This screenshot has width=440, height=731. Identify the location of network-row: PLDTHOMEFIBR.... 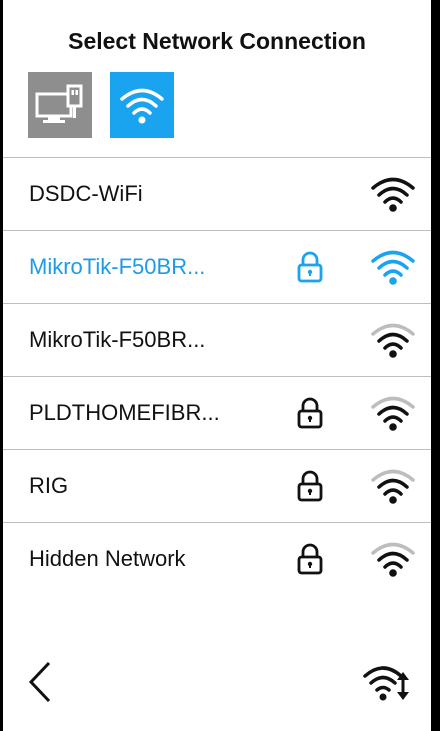
(217, 412).